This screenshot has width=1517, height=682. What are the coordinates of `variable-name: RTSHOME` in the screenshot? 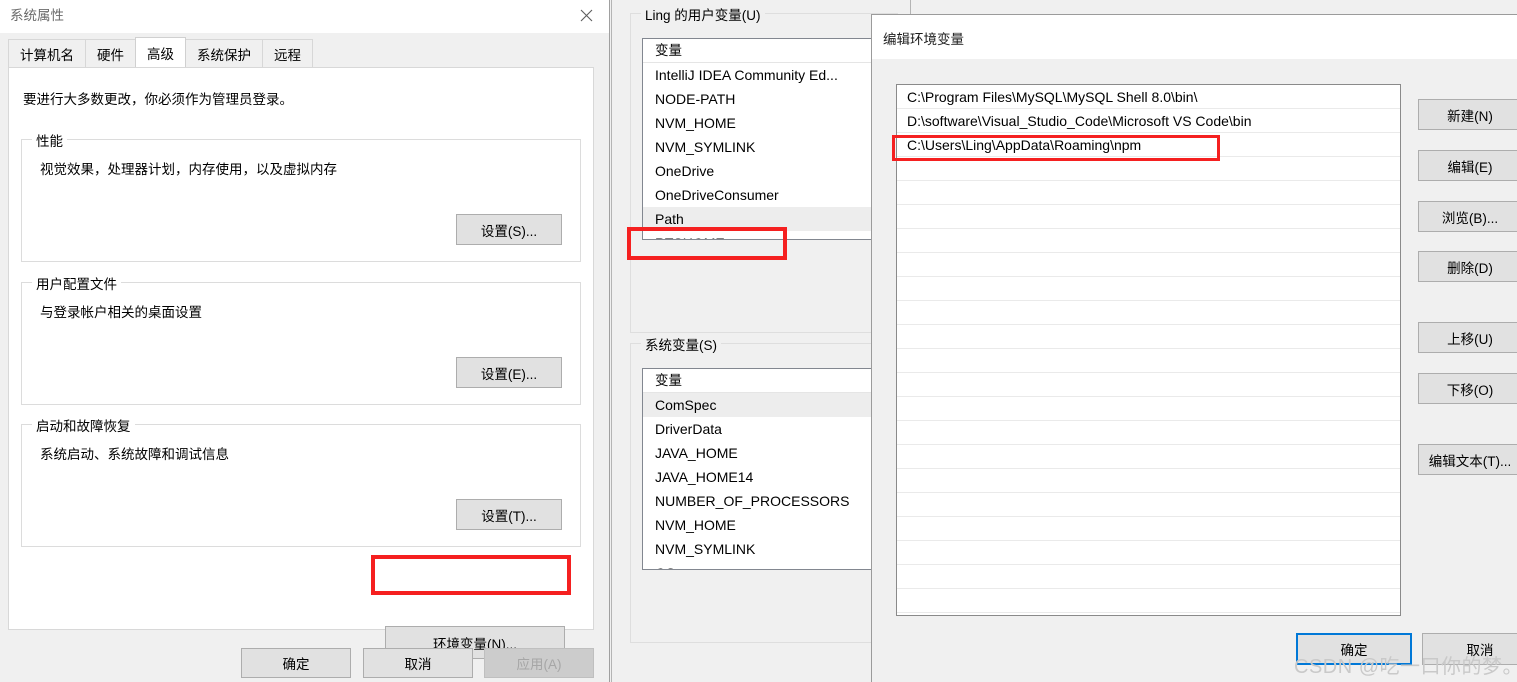 It's located at (690, 237).